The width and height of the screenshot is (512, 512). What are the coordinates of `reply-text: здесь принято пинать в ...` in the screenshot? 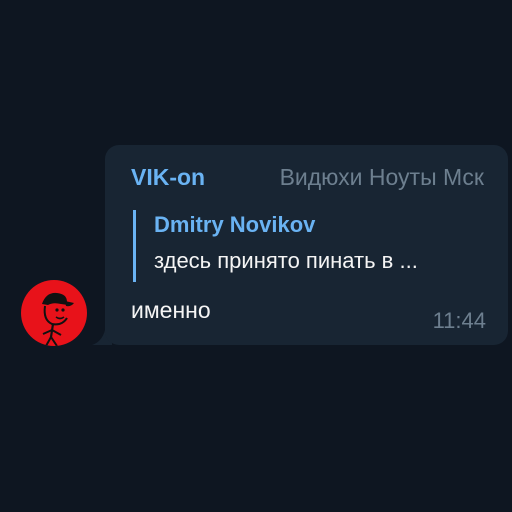 It's located at (286, 260).